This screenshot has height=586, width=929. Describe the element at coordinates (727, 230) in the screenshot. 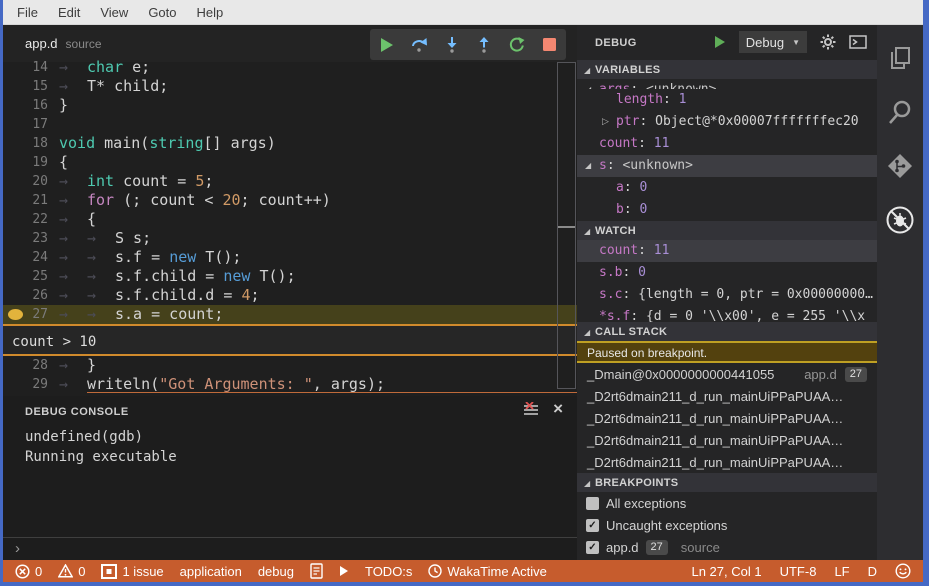

I see `section-header-watch: ◢ WATCH` at that location.